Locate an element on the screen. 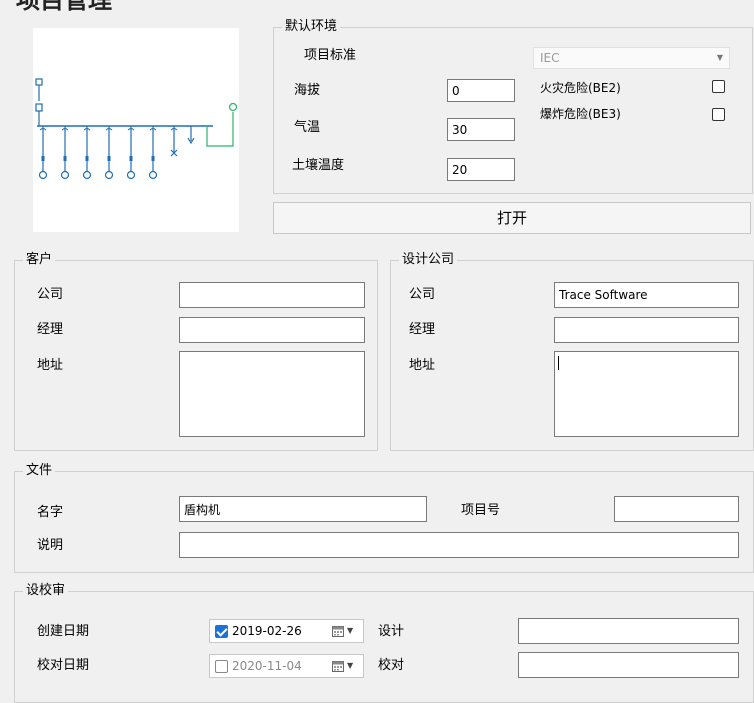  incoming-switch-symbol is located at coordinates (39, 107).